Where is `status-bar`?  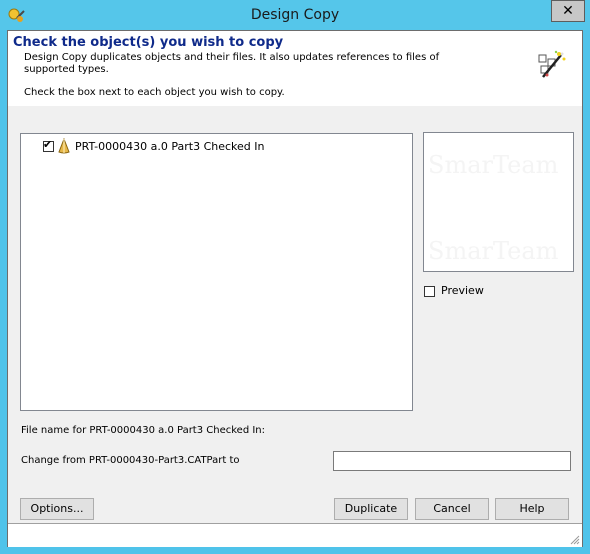
status-bar is located at coordinates (295, 535).